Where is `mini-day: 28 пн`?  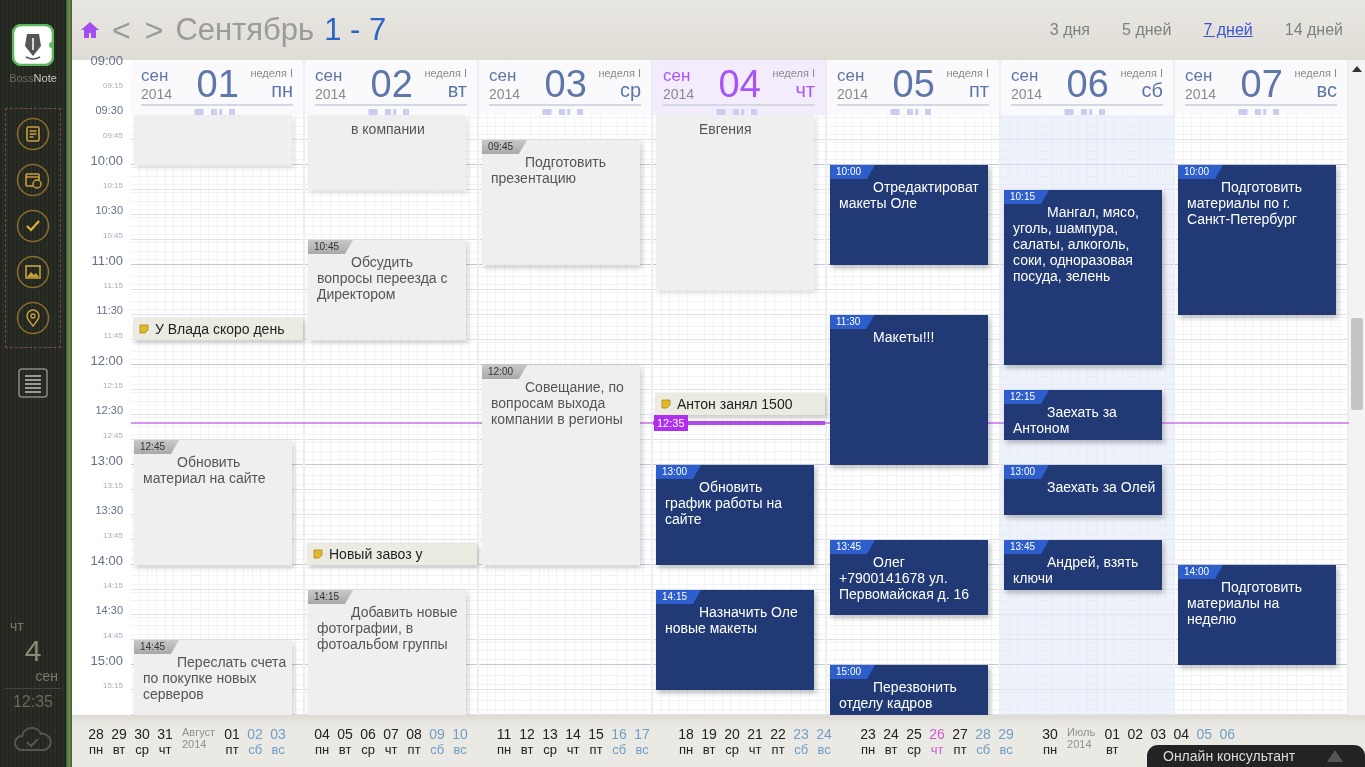 mini-day: 28 пн is located at coordinates (96, 741).